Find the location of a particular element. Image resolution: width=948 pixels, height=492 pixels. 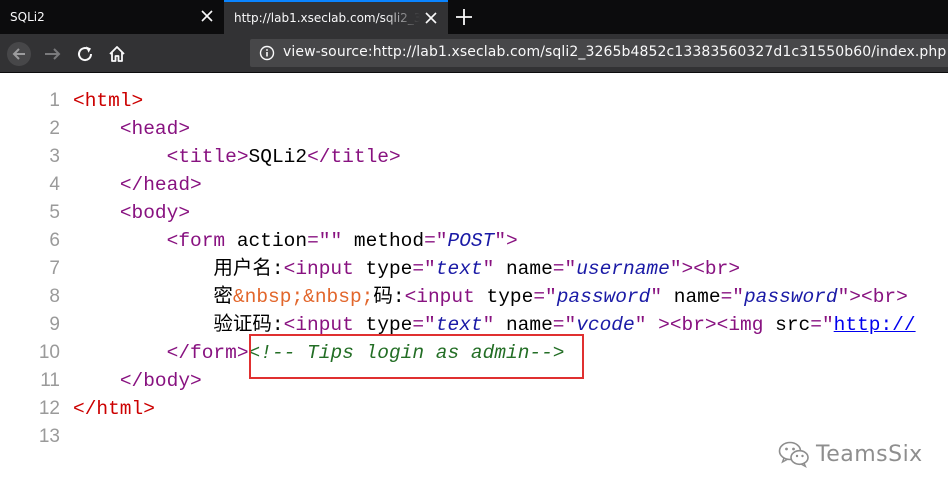

source-token: 码: is located at coordinates (389, 297).